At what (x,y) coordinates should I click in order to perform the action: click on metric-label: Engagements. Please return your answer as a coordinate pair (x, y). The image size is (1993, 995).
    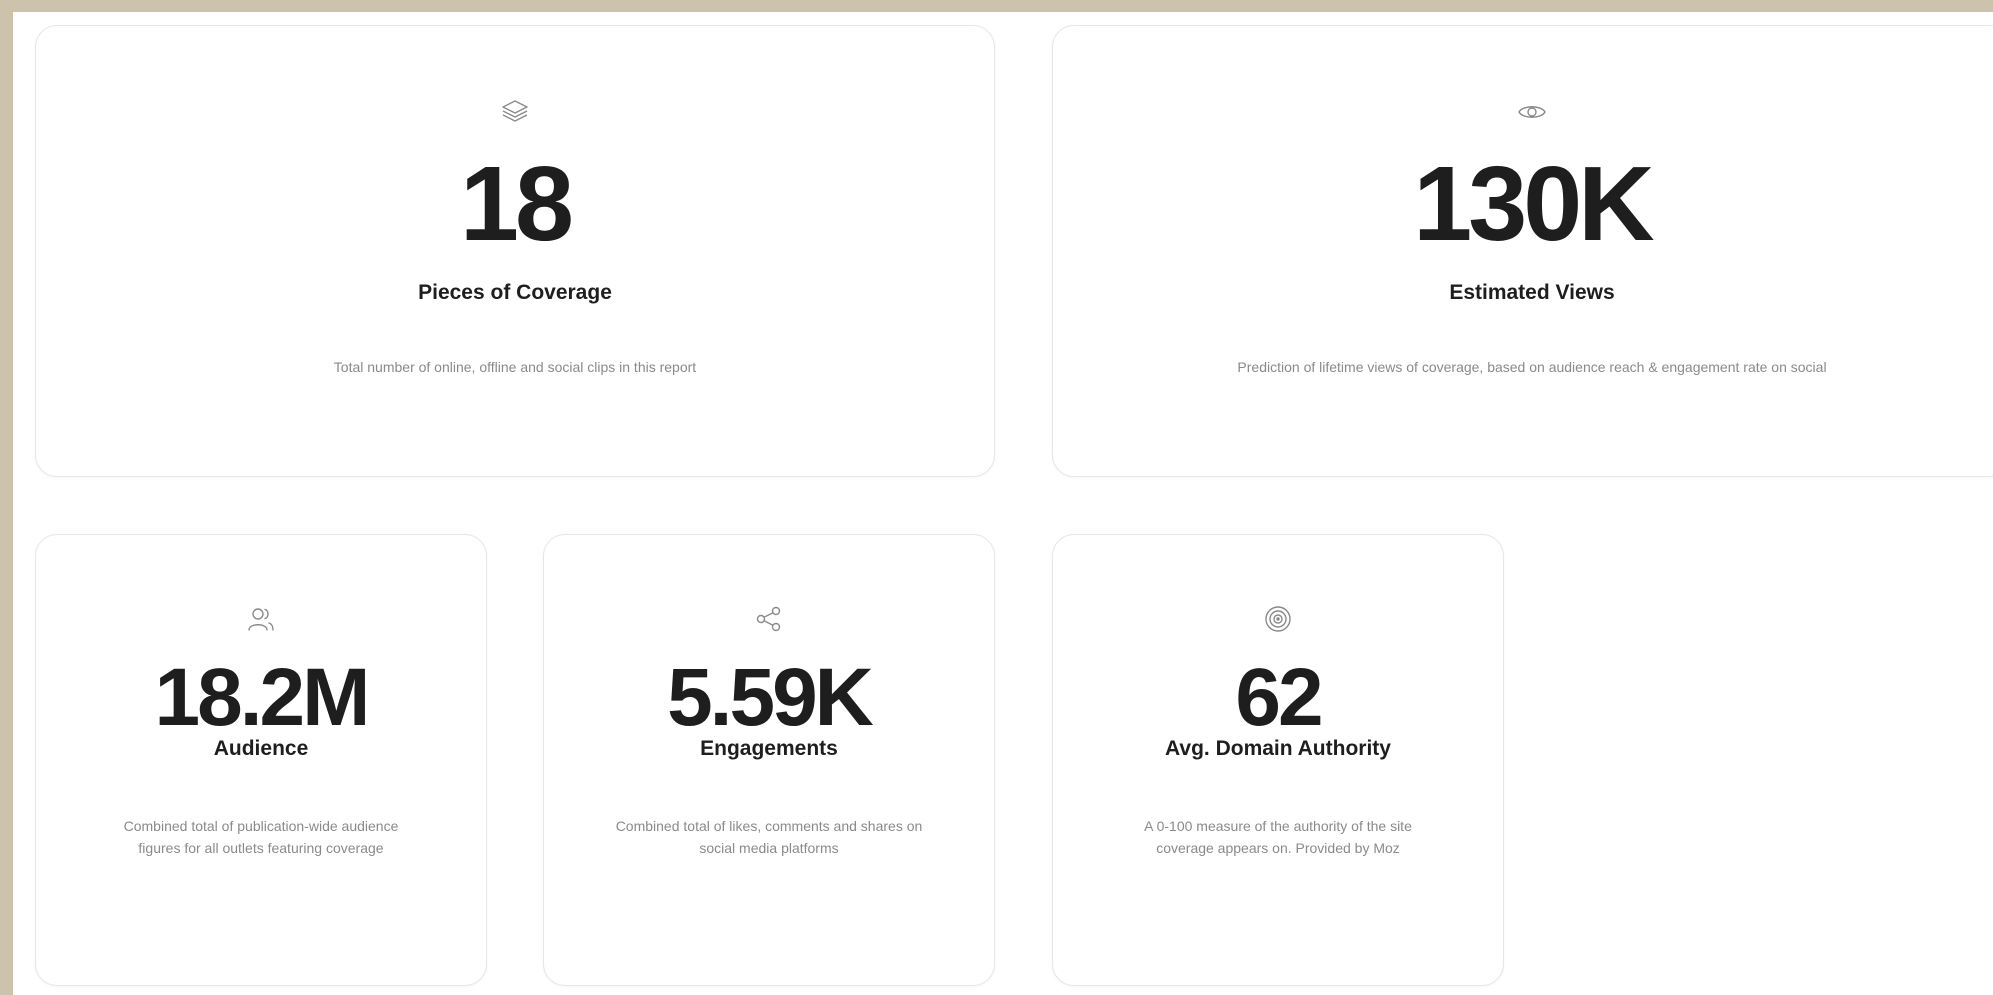
    Looking at the image, I should click on (769, 748).